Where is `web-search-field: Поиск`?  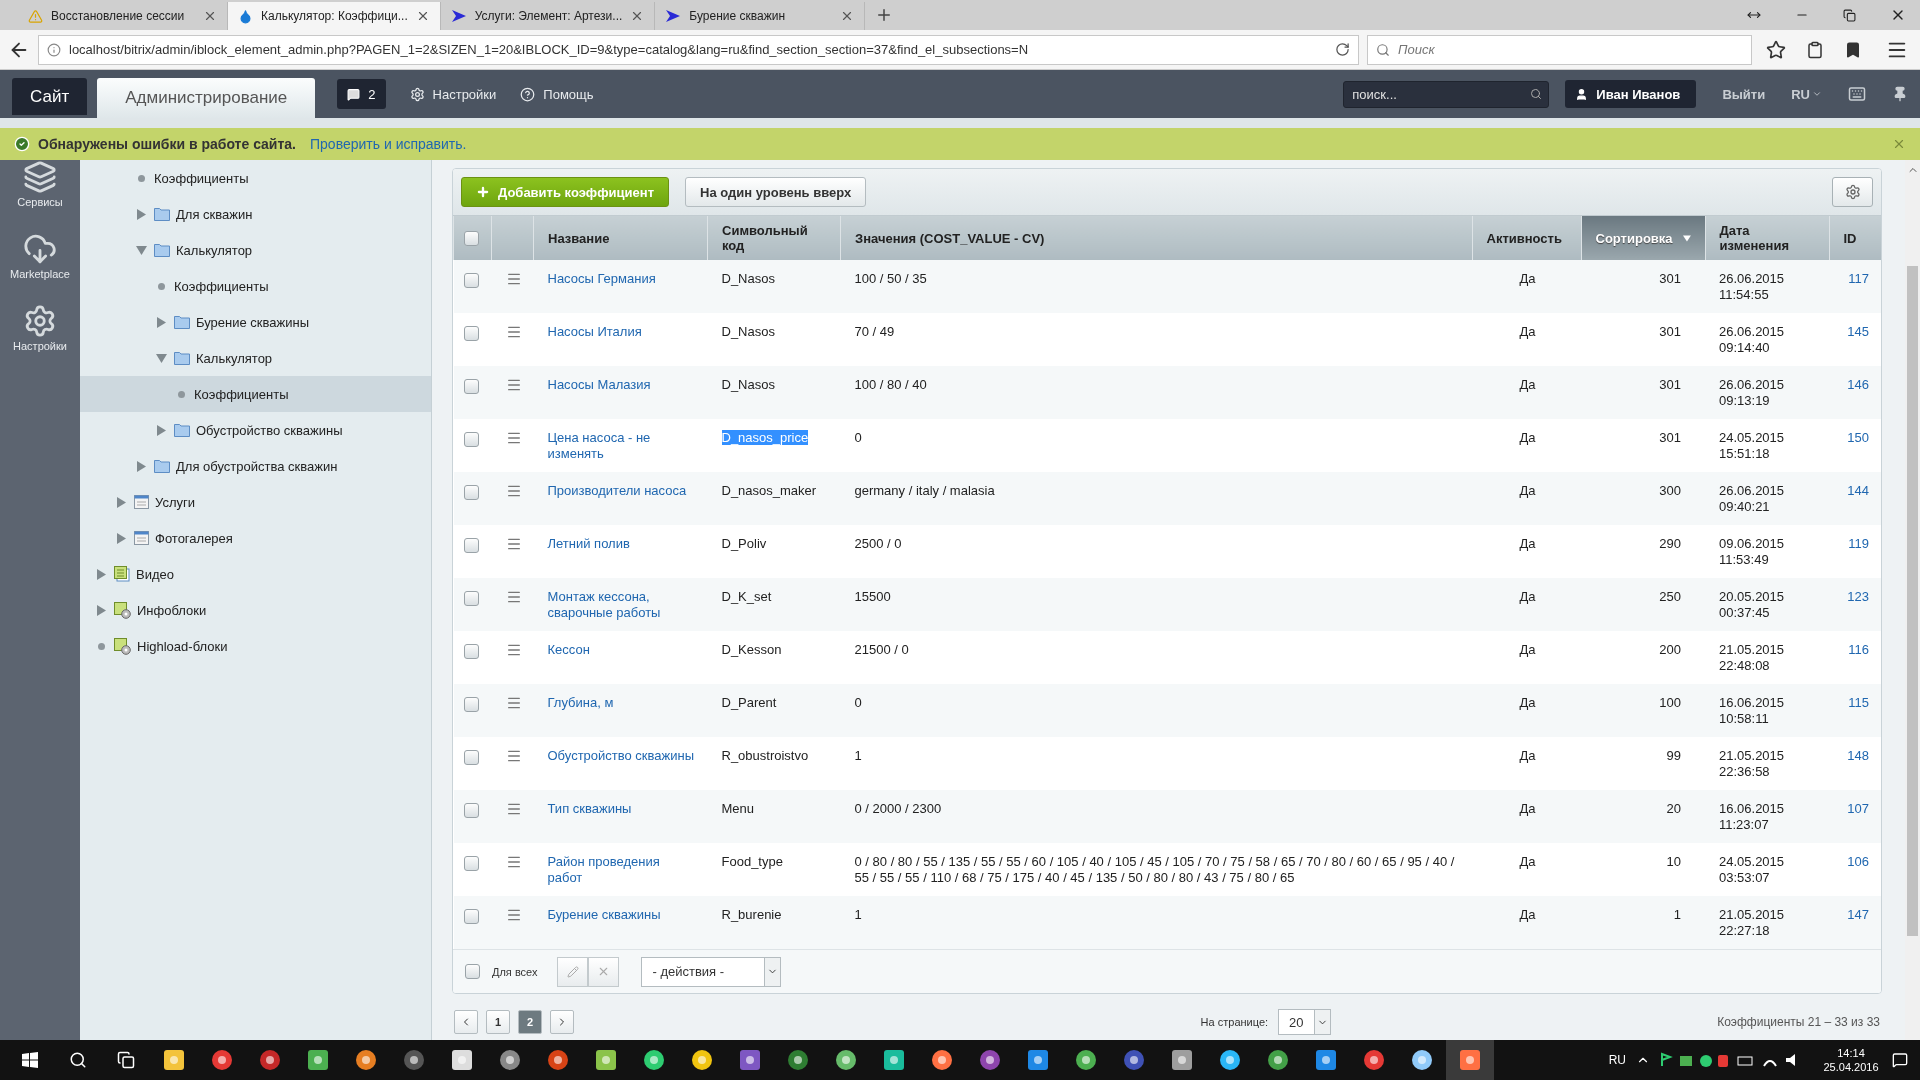 web-search-field: Поиск is located at coordinates (1559, 49).